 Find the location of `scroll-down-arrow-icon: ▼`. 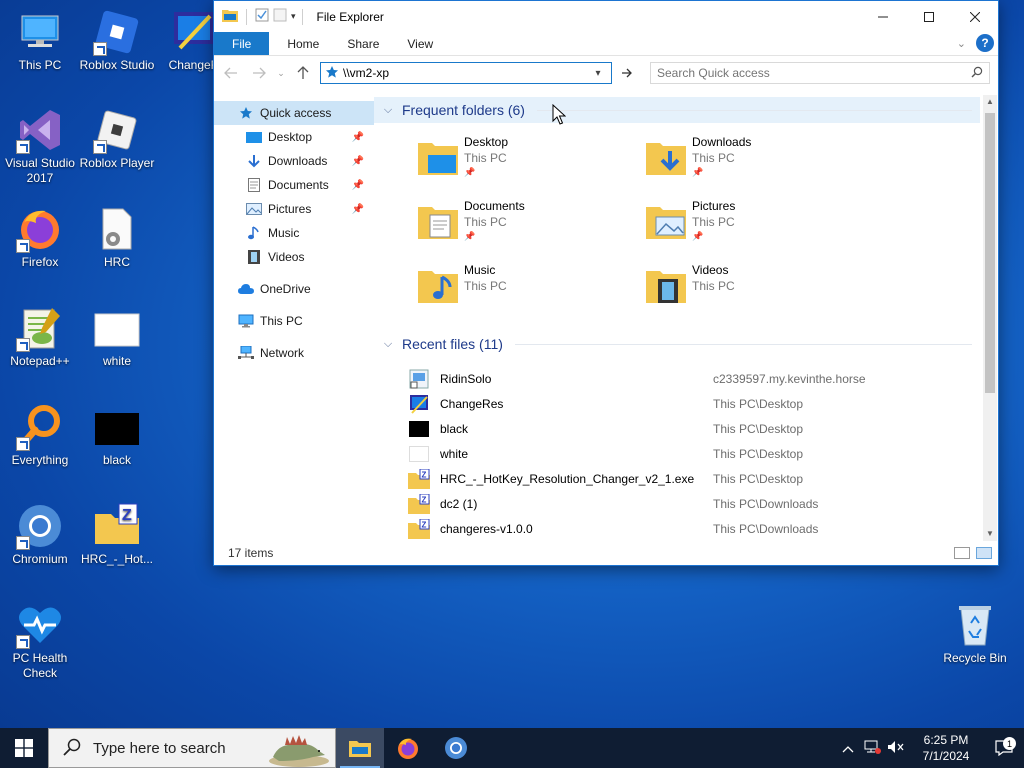

scroll-down-arrow-icon: ▼ is located at coordinates (990, 534).